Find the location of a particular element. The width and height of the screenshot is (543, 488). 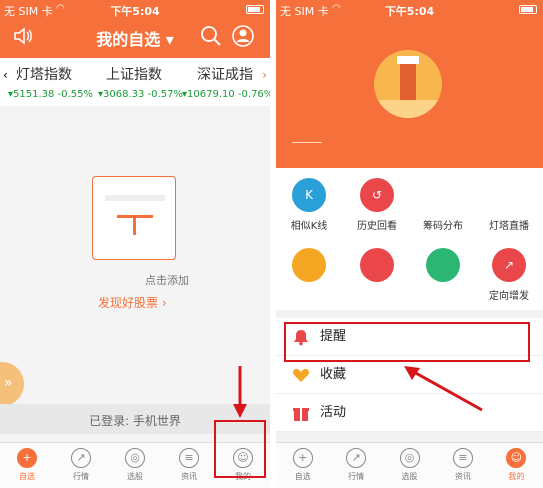

menu-label: 收藏 is located at coordinates (333, 374).